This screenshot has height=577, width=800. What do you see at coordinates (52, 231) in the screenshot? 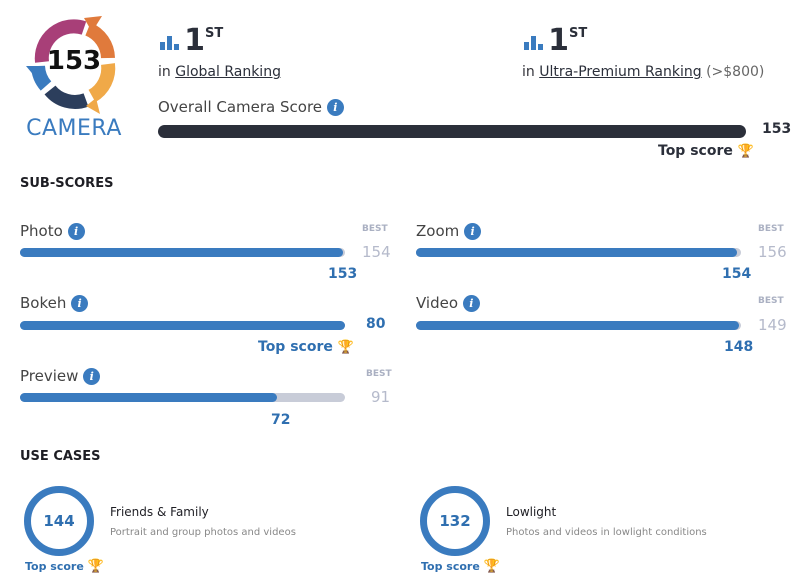
I see `sub-score-photo-label: Photo i` at bounding box center [52, 231].